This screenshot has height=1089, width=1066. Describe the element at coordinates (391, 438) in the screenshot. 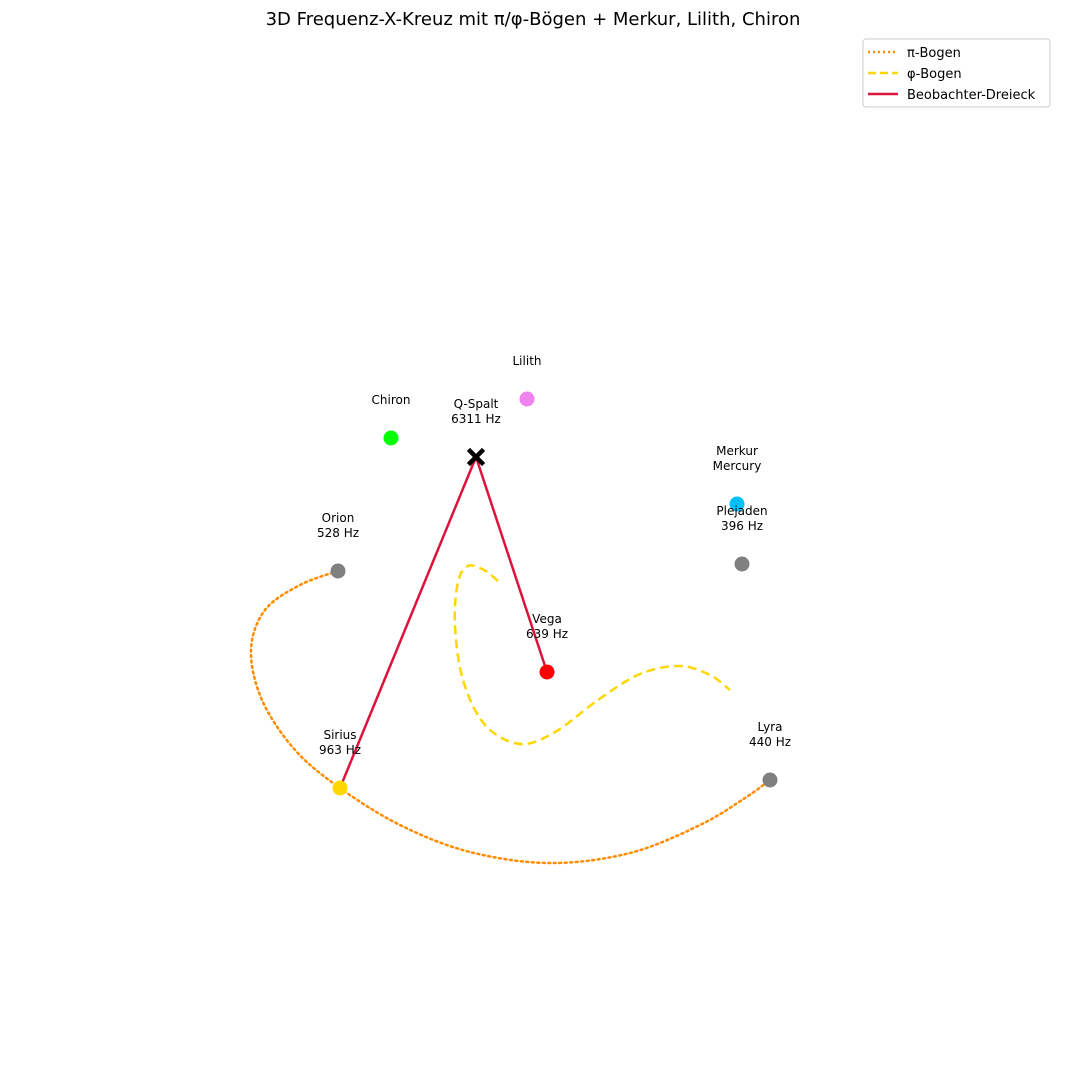

I see `point-chiron` at that location.